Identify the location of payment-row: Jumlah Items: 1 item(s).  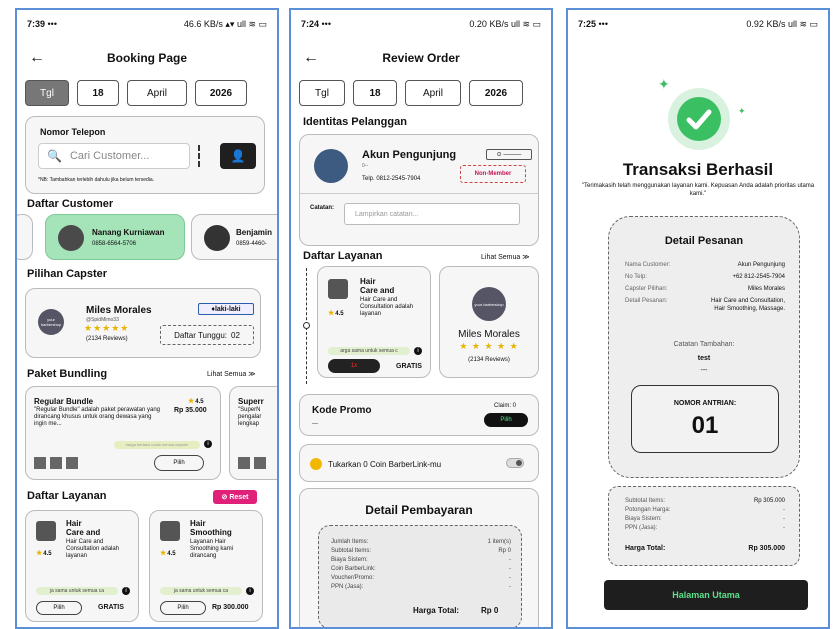
(421, 542).